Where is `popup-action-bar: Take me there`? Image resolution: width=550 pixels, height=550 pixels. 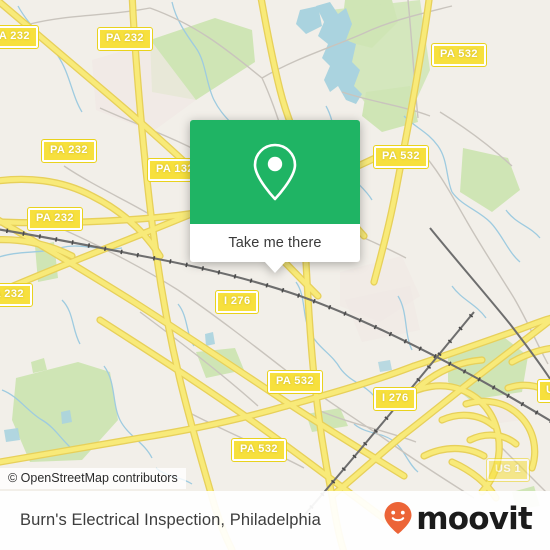 popup-action-bar: Take me there is located at coordinates (275, 248).